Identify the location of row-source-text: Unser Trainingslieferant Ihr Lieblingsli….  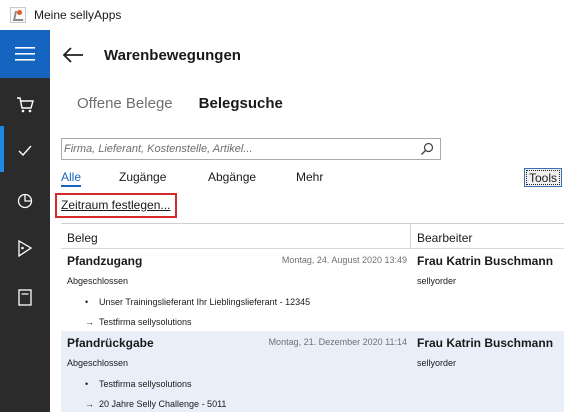
(205, 302).